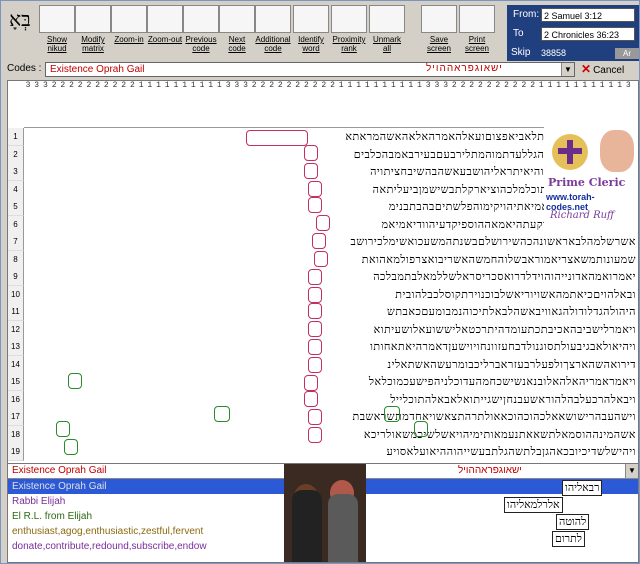 This screenshot has width=640, height=564. I want to click on logo-button: בְּאָ, so click(20, 32).